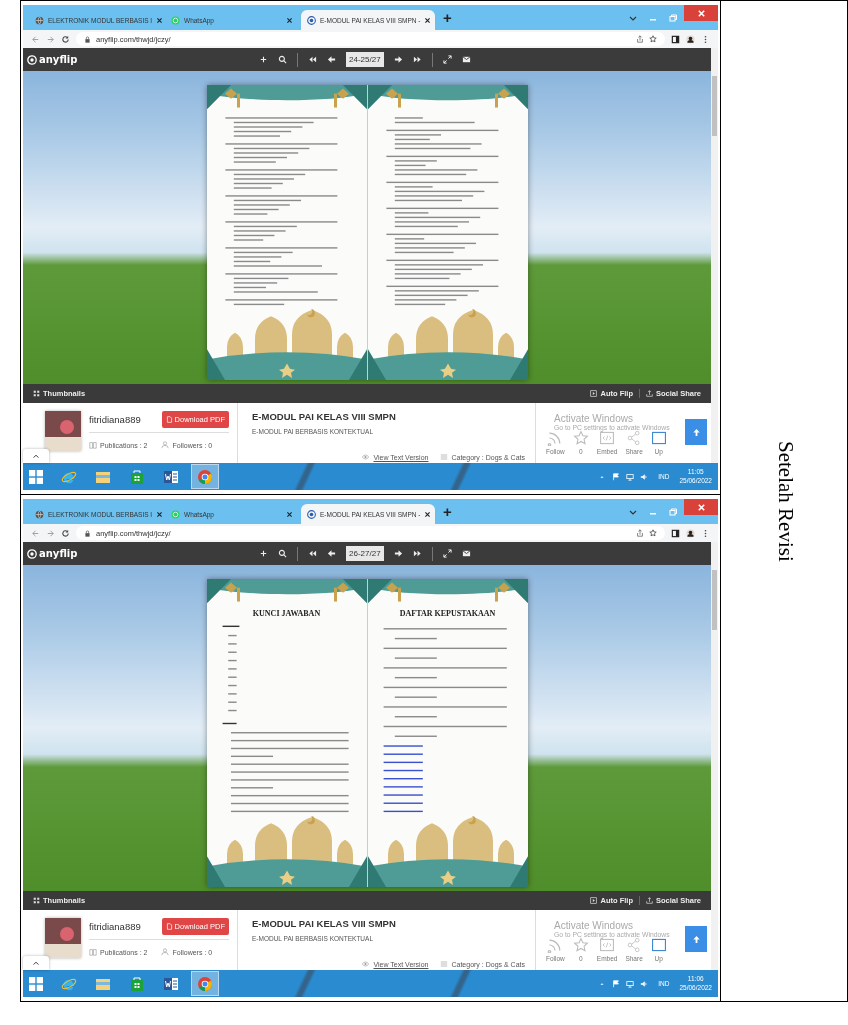 Image resolution: width=848 pixels, height=1025 pixels. Describe the element at coordinates (169, 419) in the screenshot. I see `document-icon` at that location.